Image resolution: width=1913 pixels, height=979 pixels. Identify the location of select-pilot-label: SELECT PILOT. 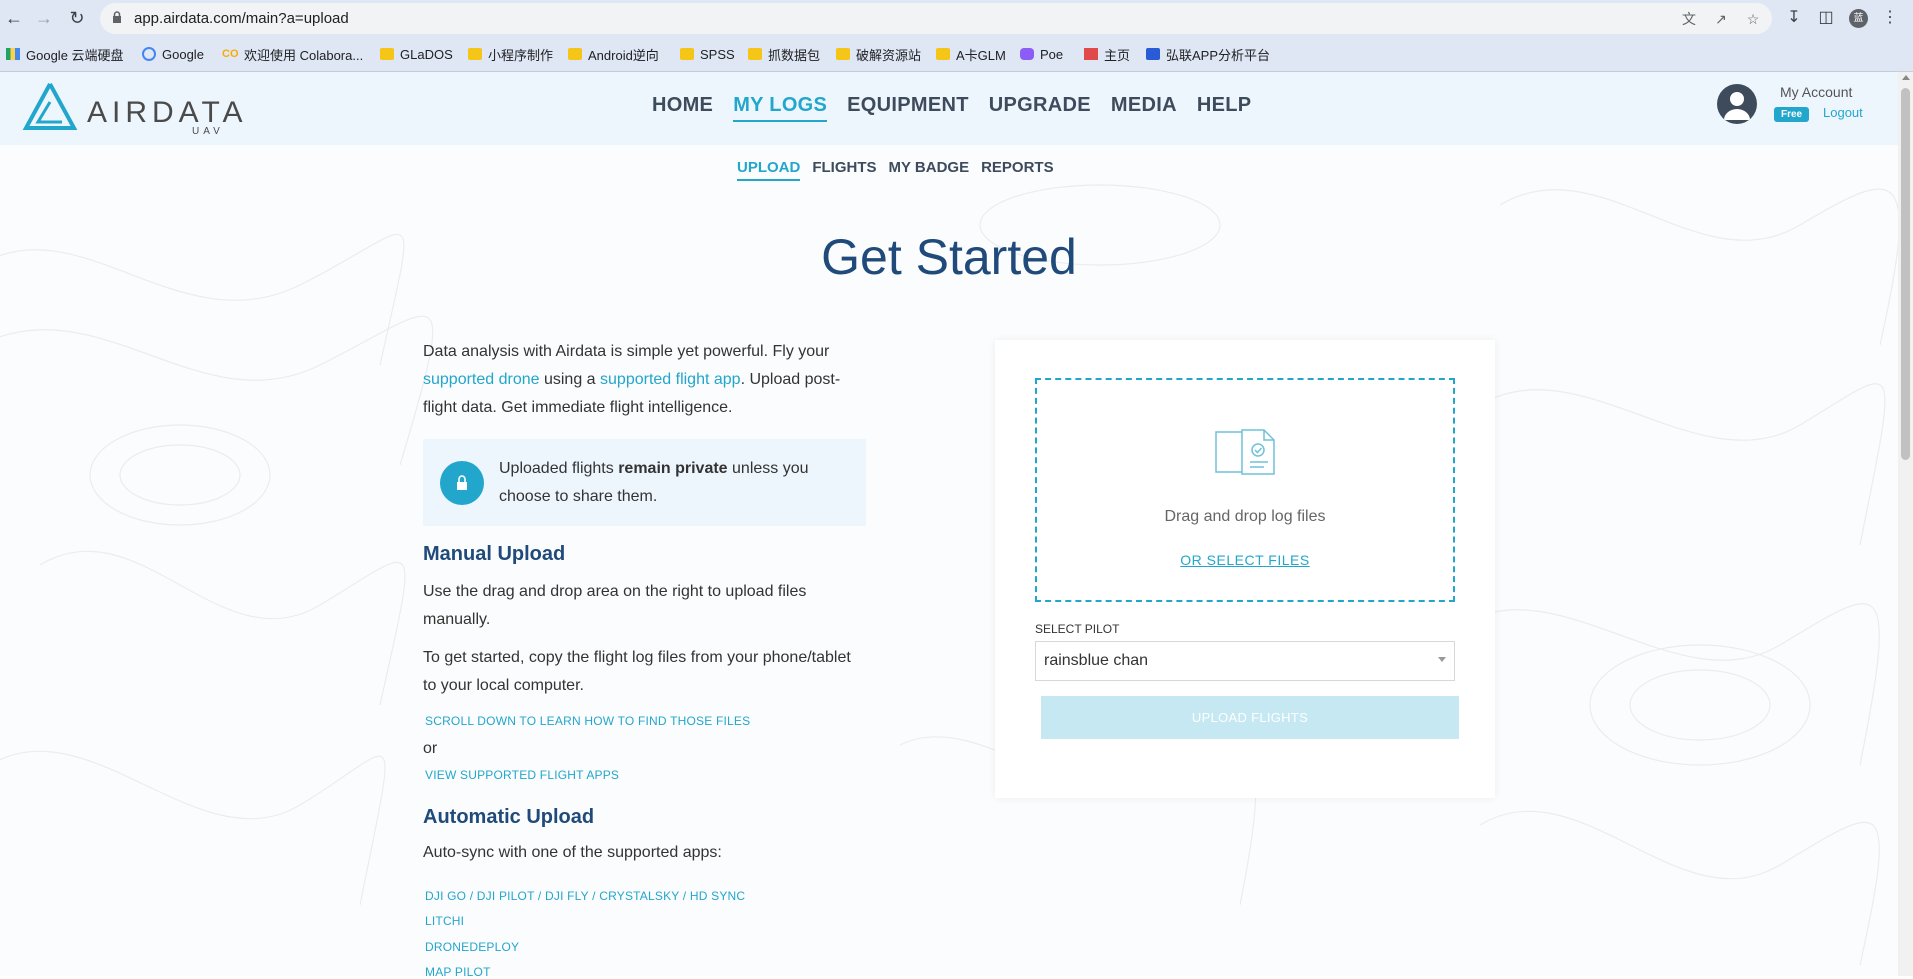
(1077, 629).